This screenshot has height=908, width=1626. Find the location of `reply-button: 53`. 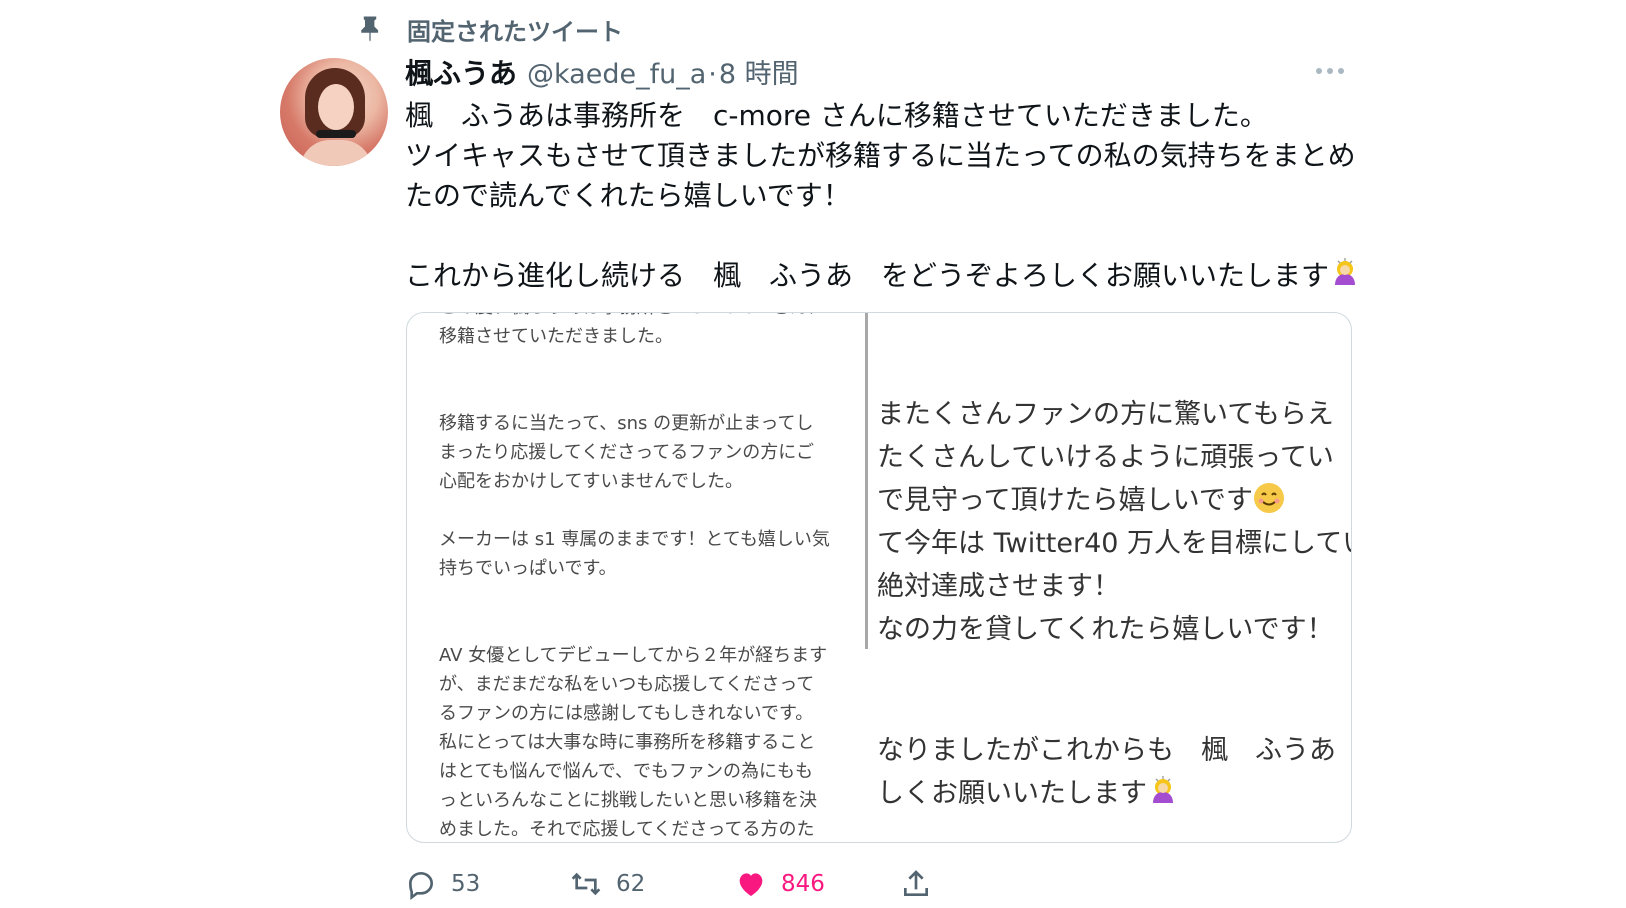

reply-button: 53 is located at coordinates (442, 884).